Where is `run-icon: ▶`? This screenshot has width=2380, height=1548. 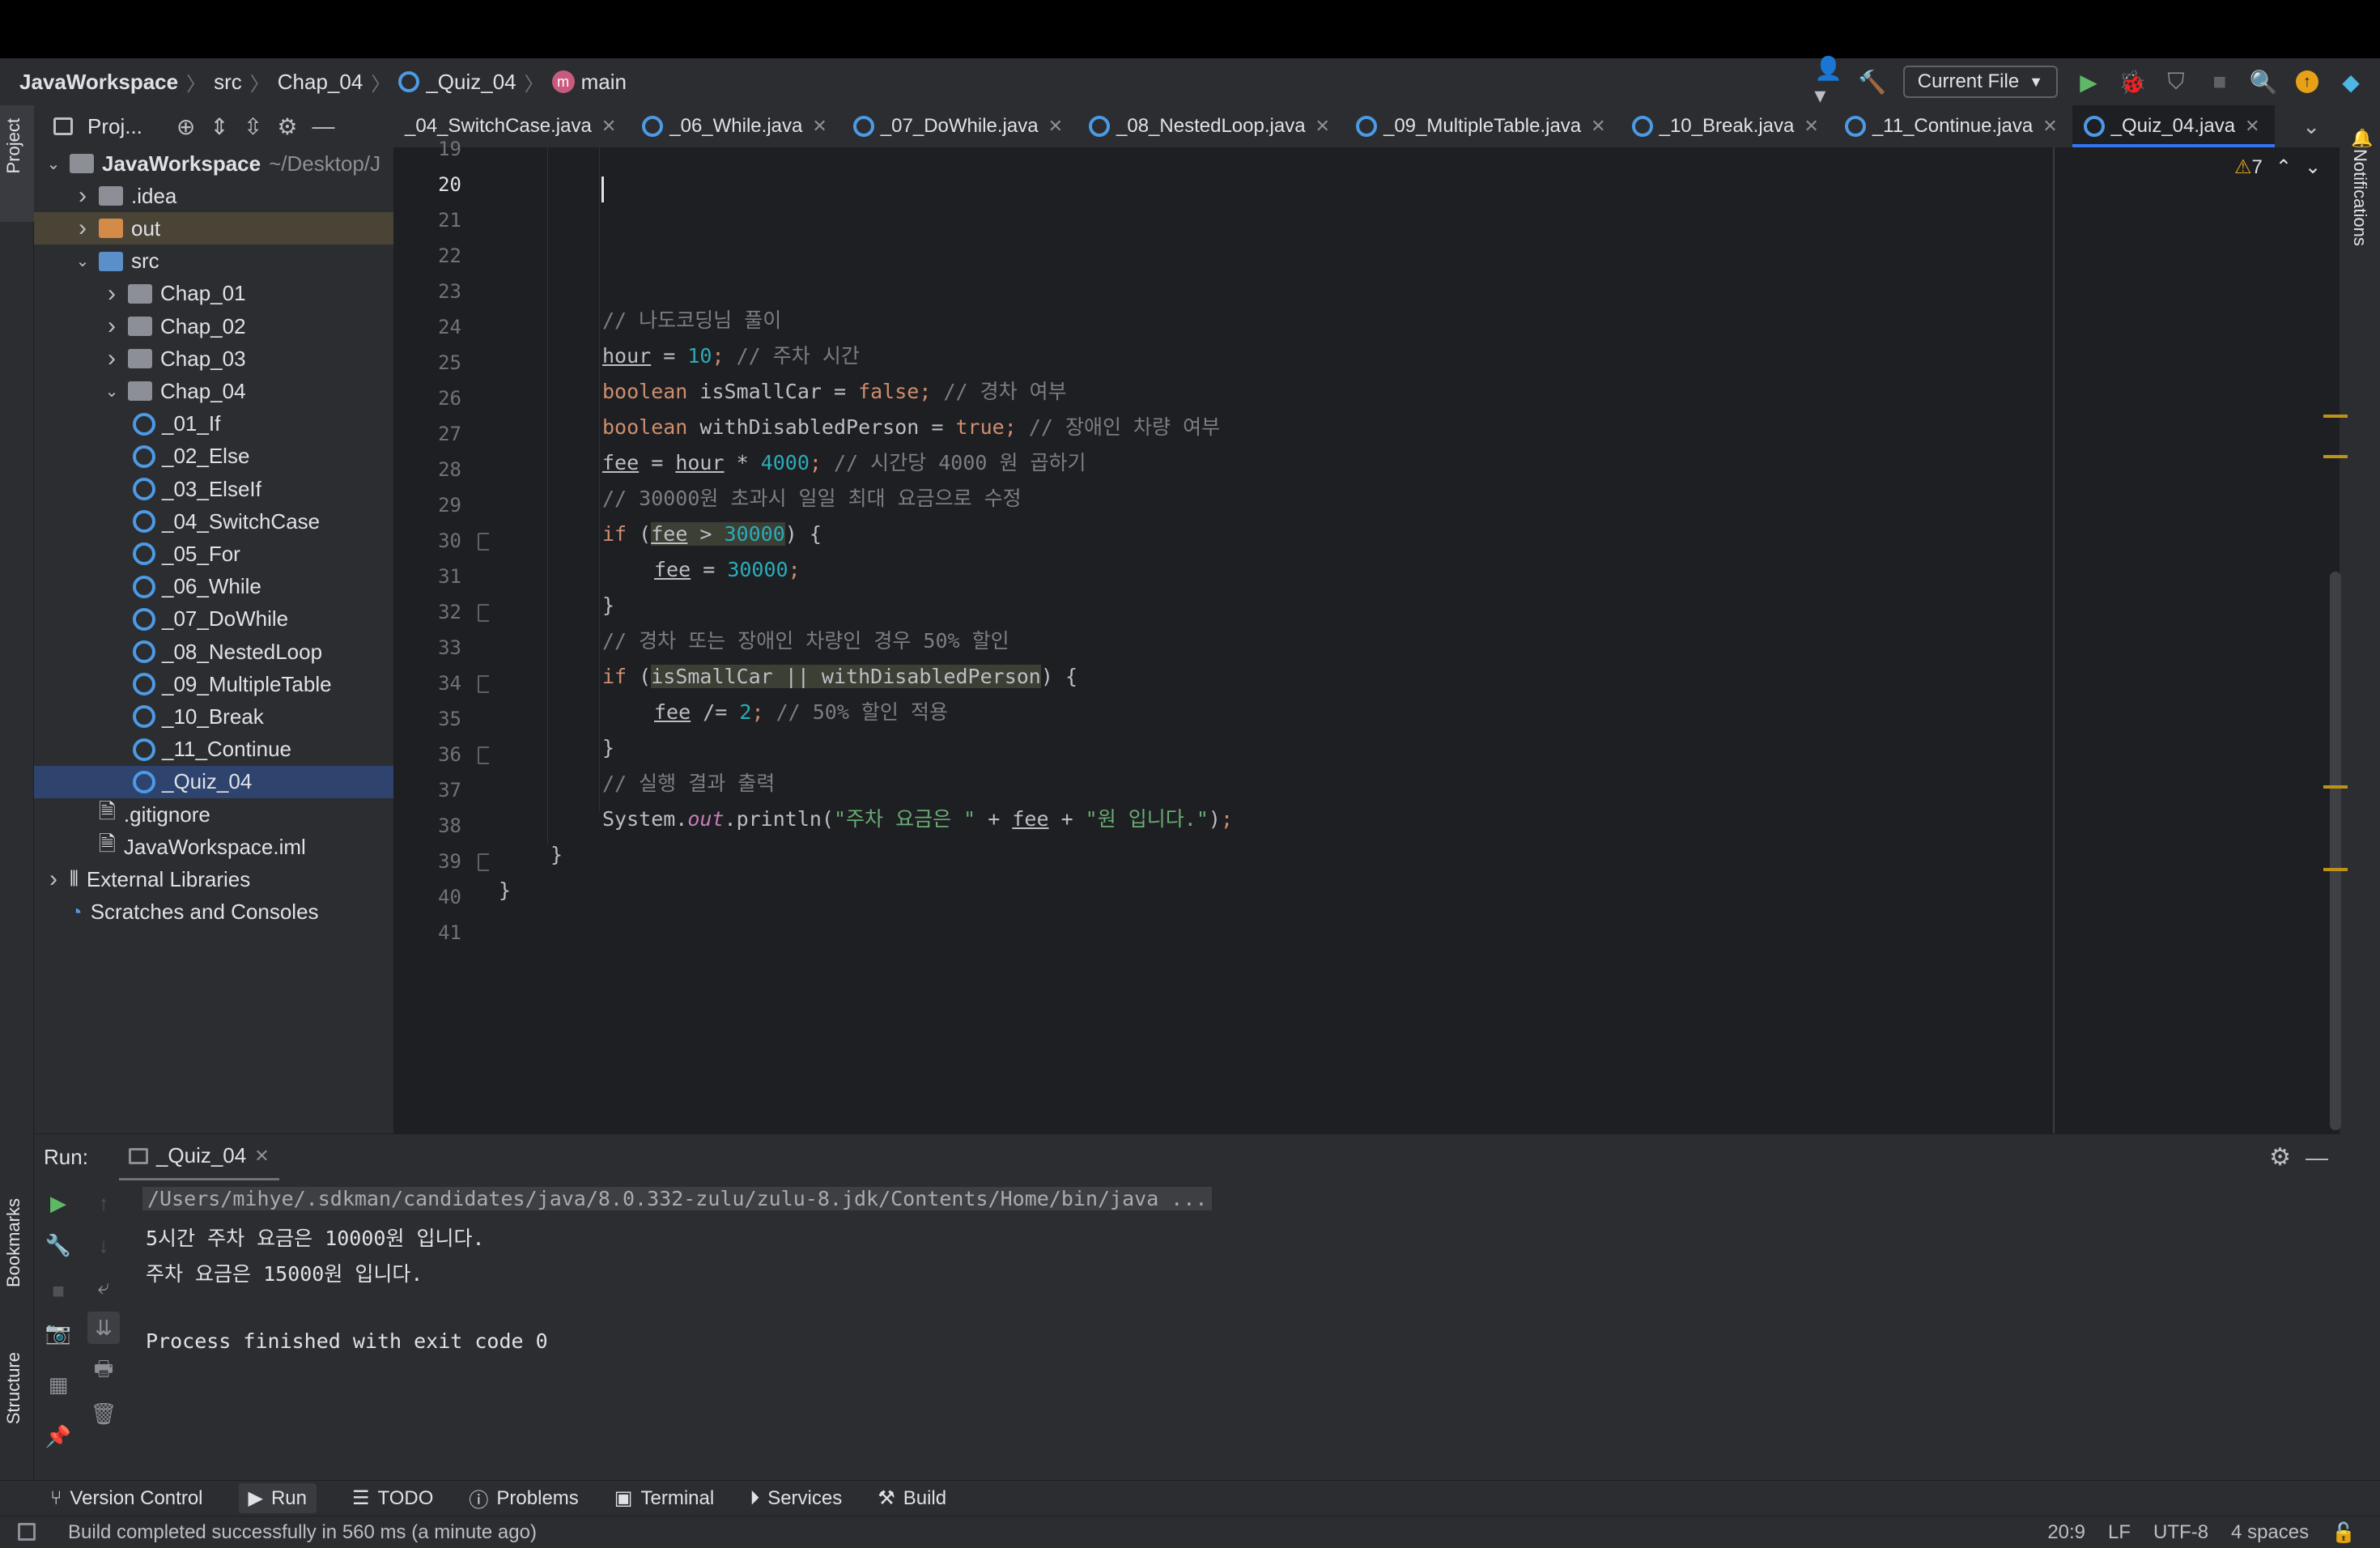 run-icon: ▶ is located at coordinates (2089, 82).